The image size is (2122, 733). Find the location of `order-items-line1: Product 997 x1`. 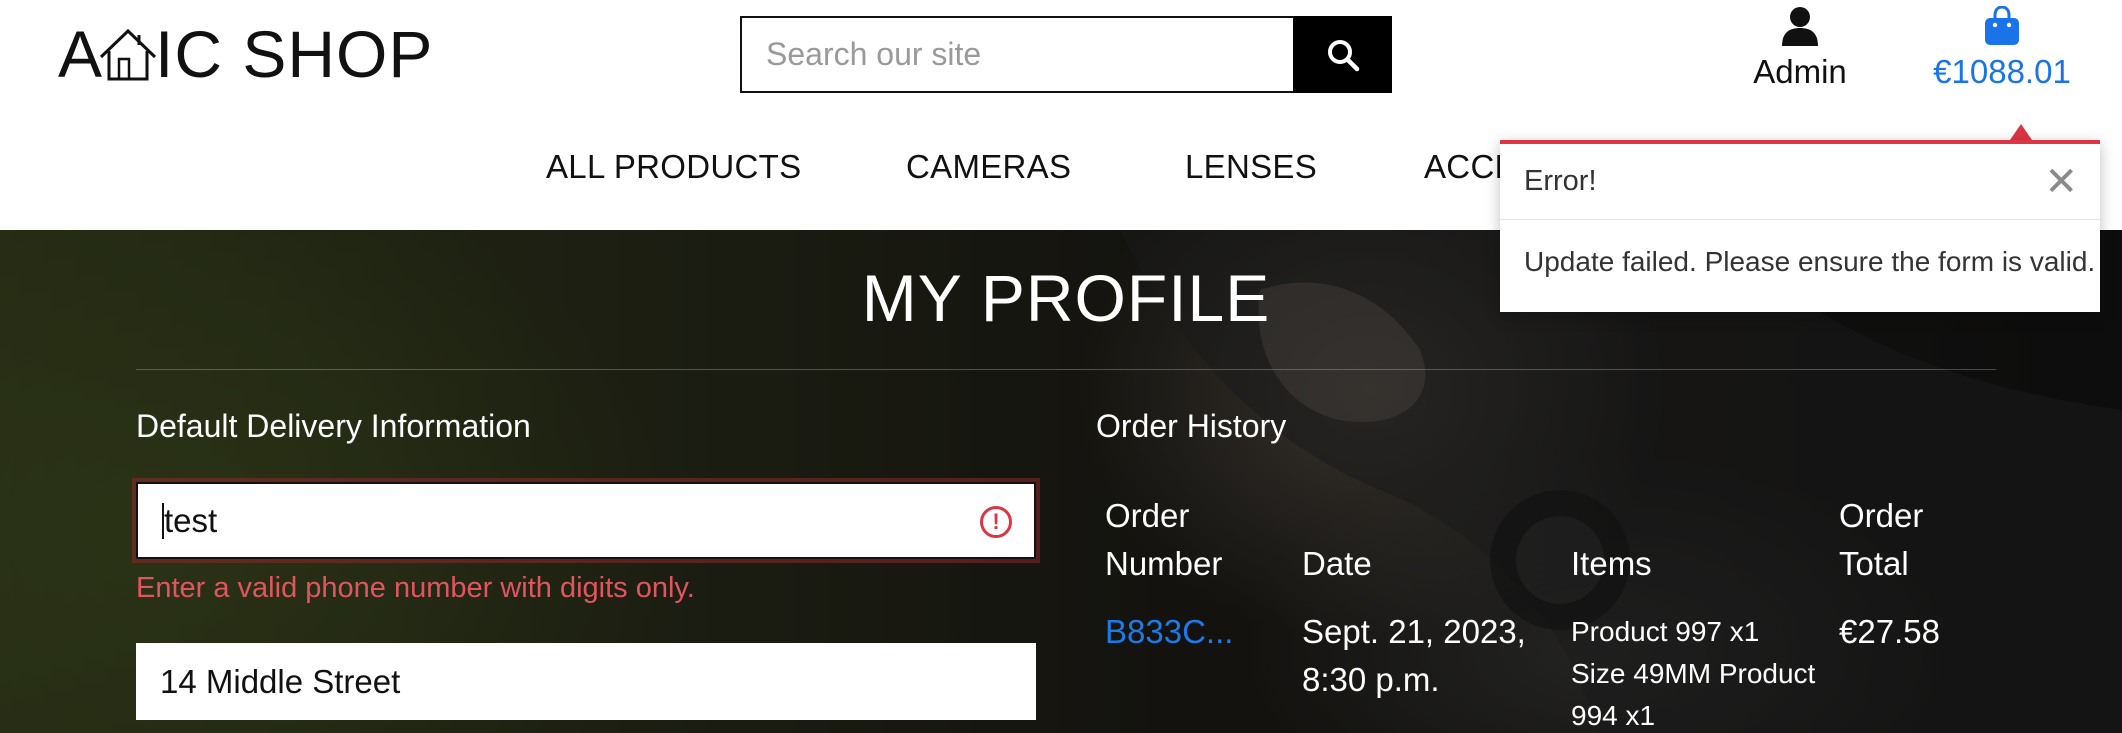

order-items-line1: Product 997 x1 is located at coordinates (1665, 631).